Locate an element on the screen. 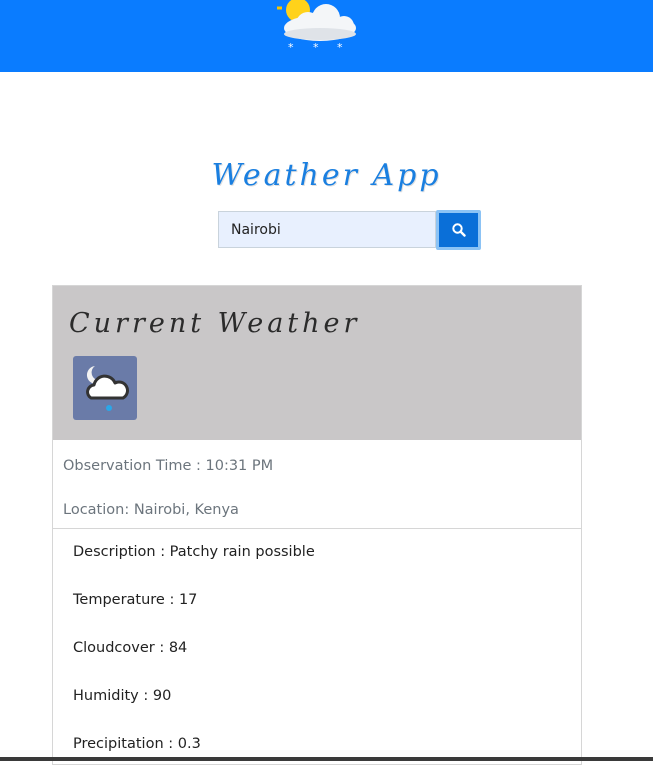  location: Location: Nairobi, Kenya is located at coordinates (151, 510).